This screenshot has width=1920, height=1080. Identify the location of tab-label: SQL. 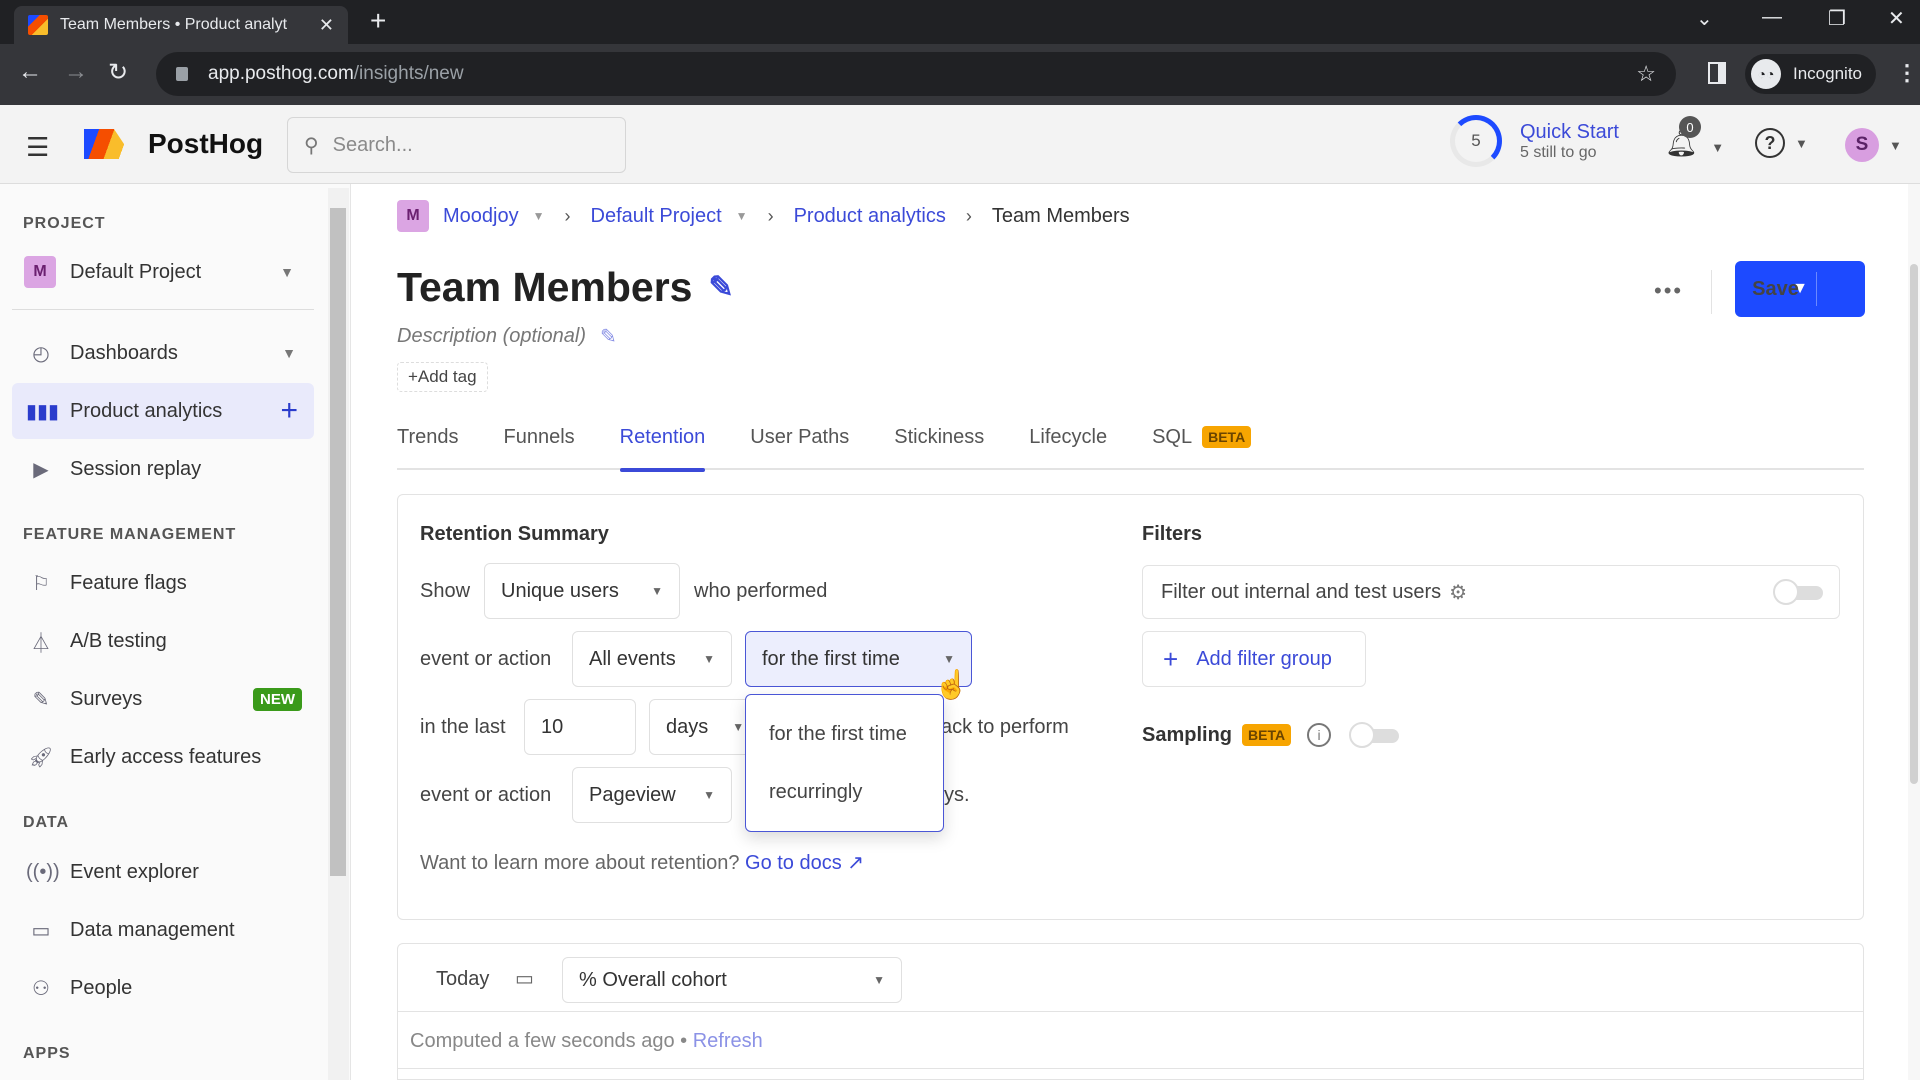
(1172, 437).